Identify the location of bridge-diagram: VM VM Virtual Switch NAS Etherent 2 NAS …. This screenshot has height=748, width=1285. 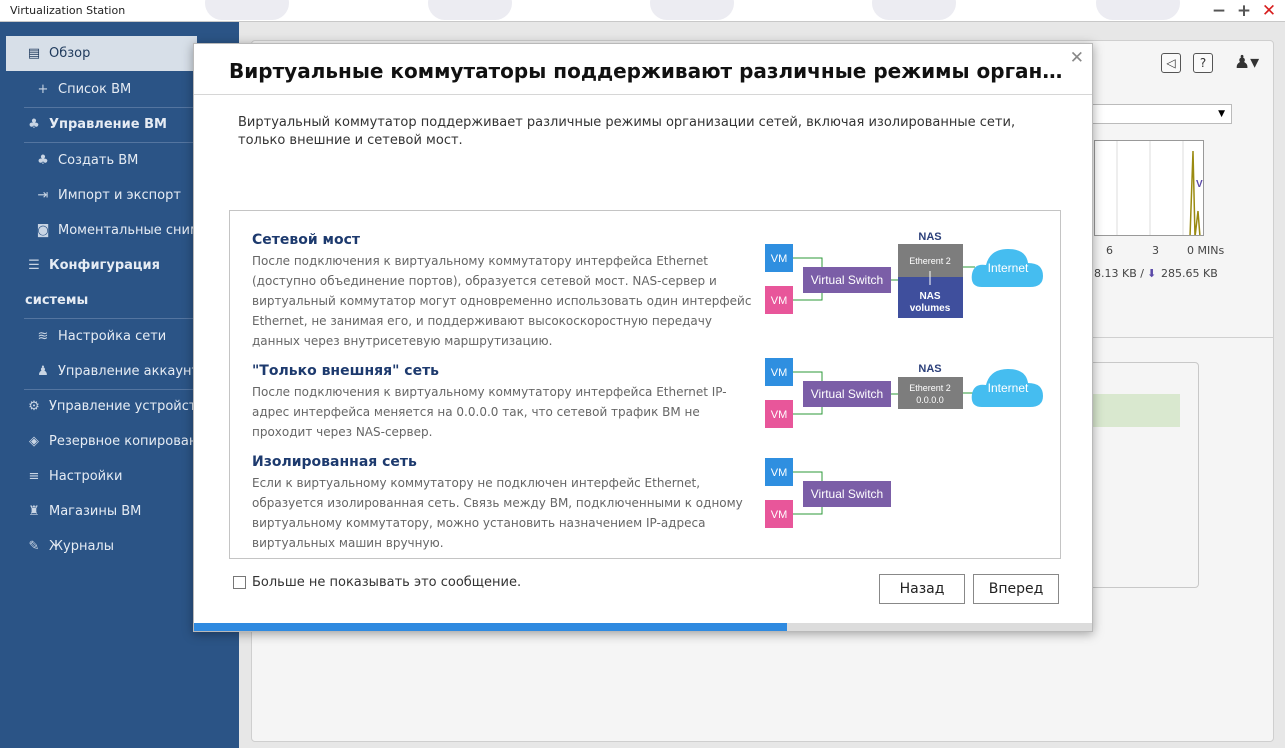
(904, 274).